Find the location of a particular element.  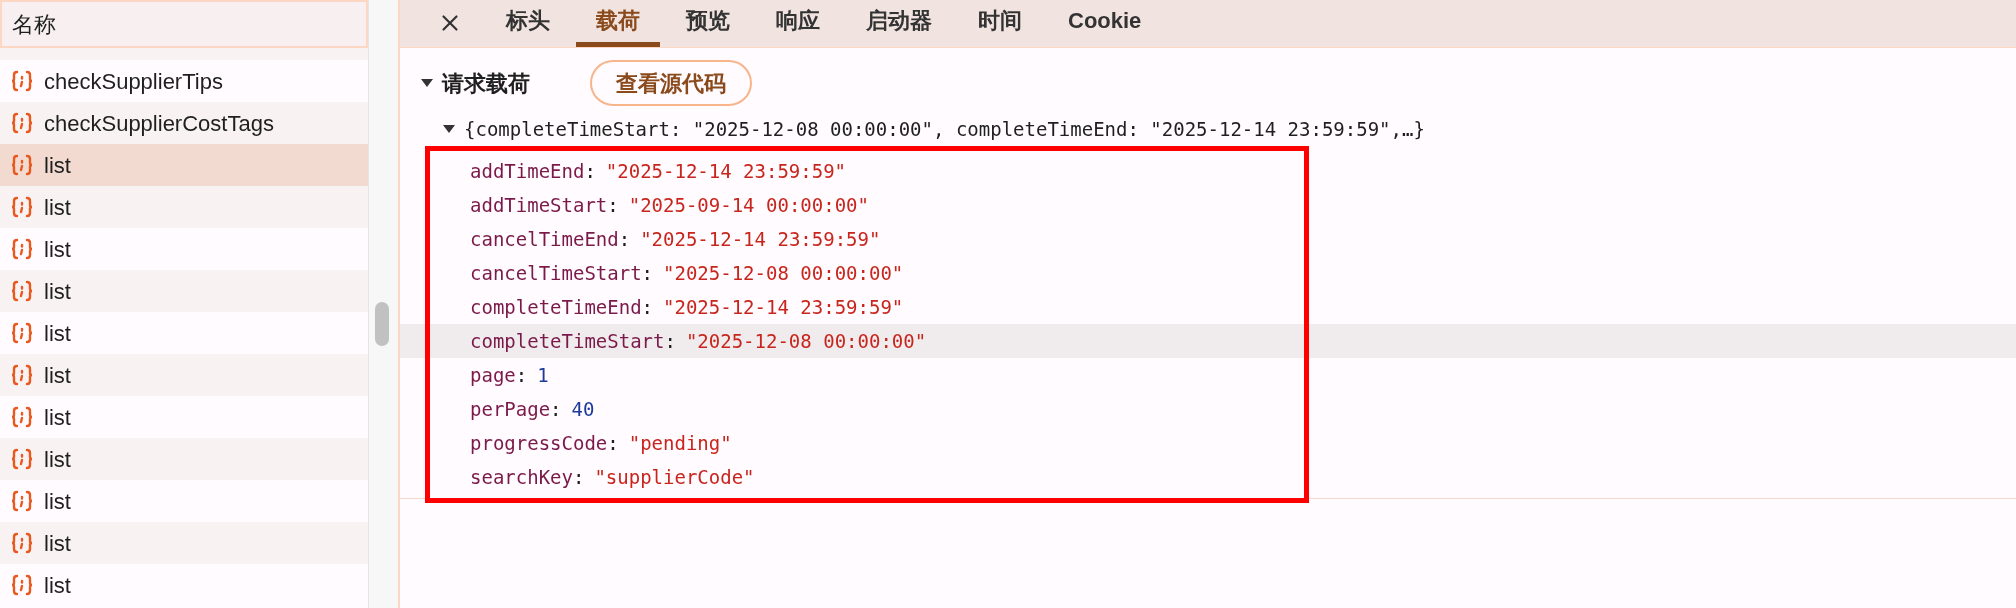

request-row: checkSupplierCostTags is located at coordinates (184, 123).